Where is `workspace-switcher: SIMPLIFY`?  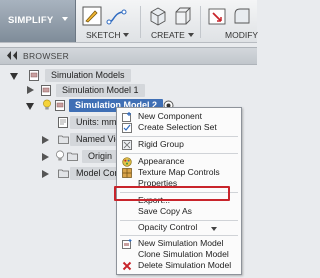 workspace-switcher: SIMPLIFY is located at coordinates (38, 21).